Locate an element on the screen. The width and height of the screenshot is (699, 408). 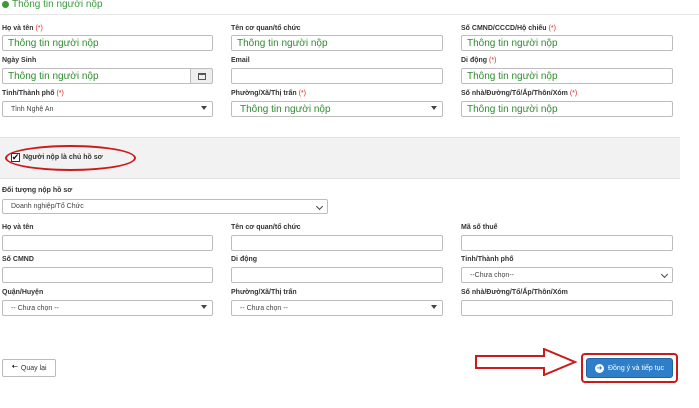
province-select-value: Tỉnh Nghệ An is located at coordinates (32, 109).